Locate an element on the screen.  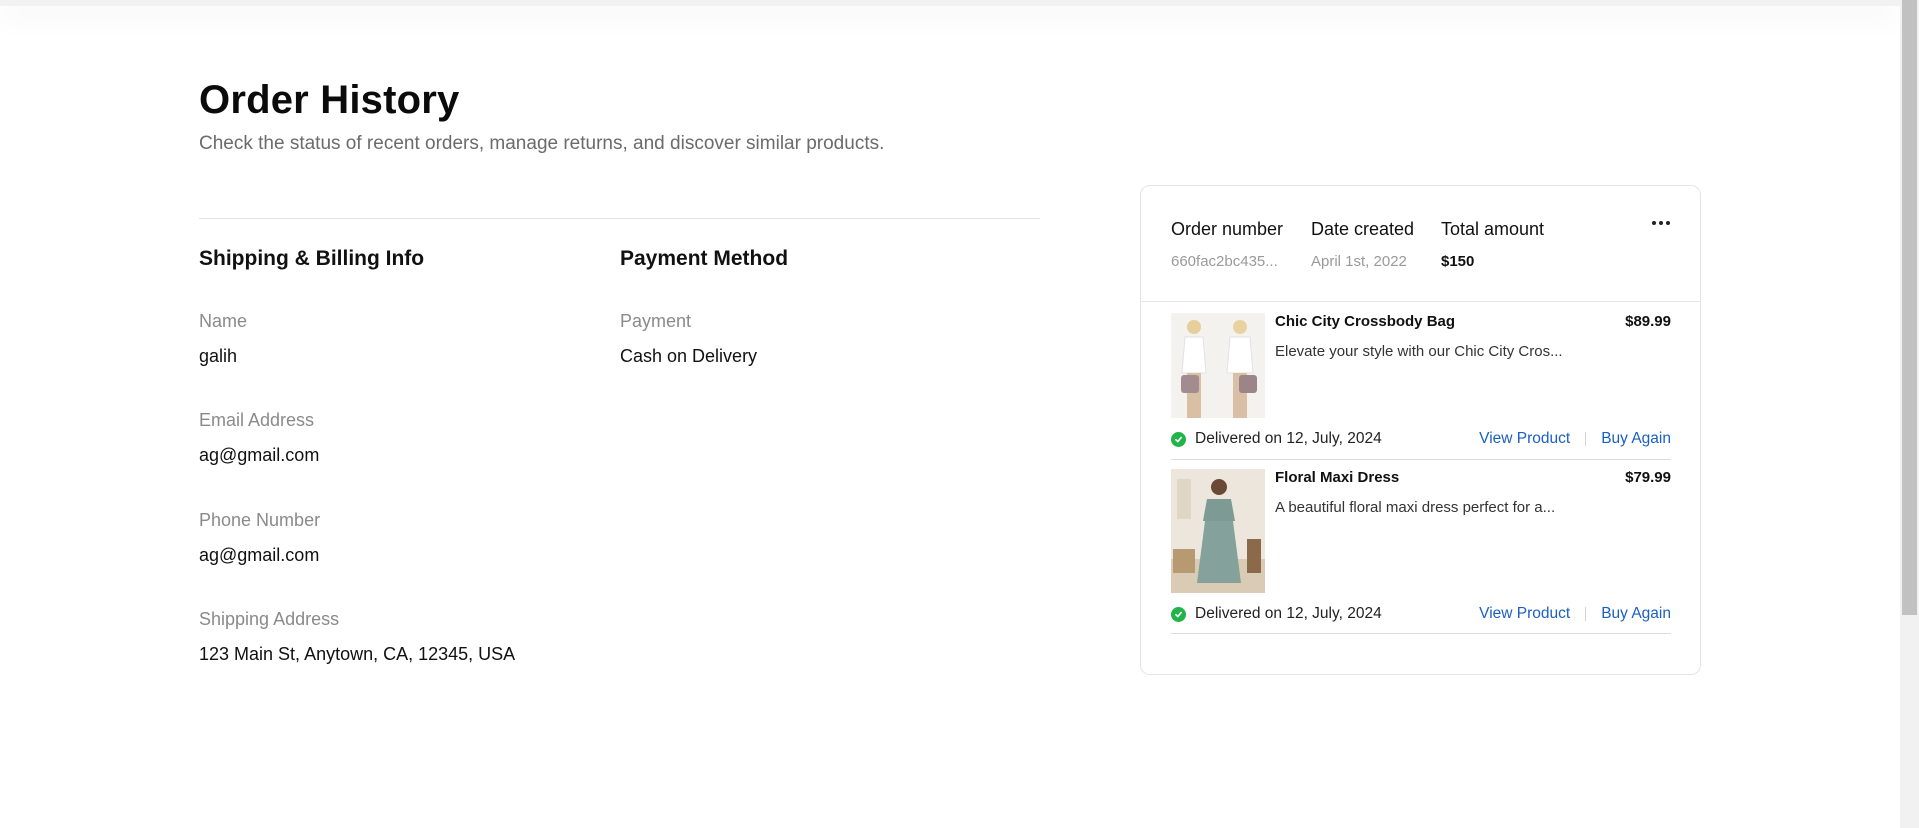
payment-value: Cash on Delivery is located at coordinates (689, 356).